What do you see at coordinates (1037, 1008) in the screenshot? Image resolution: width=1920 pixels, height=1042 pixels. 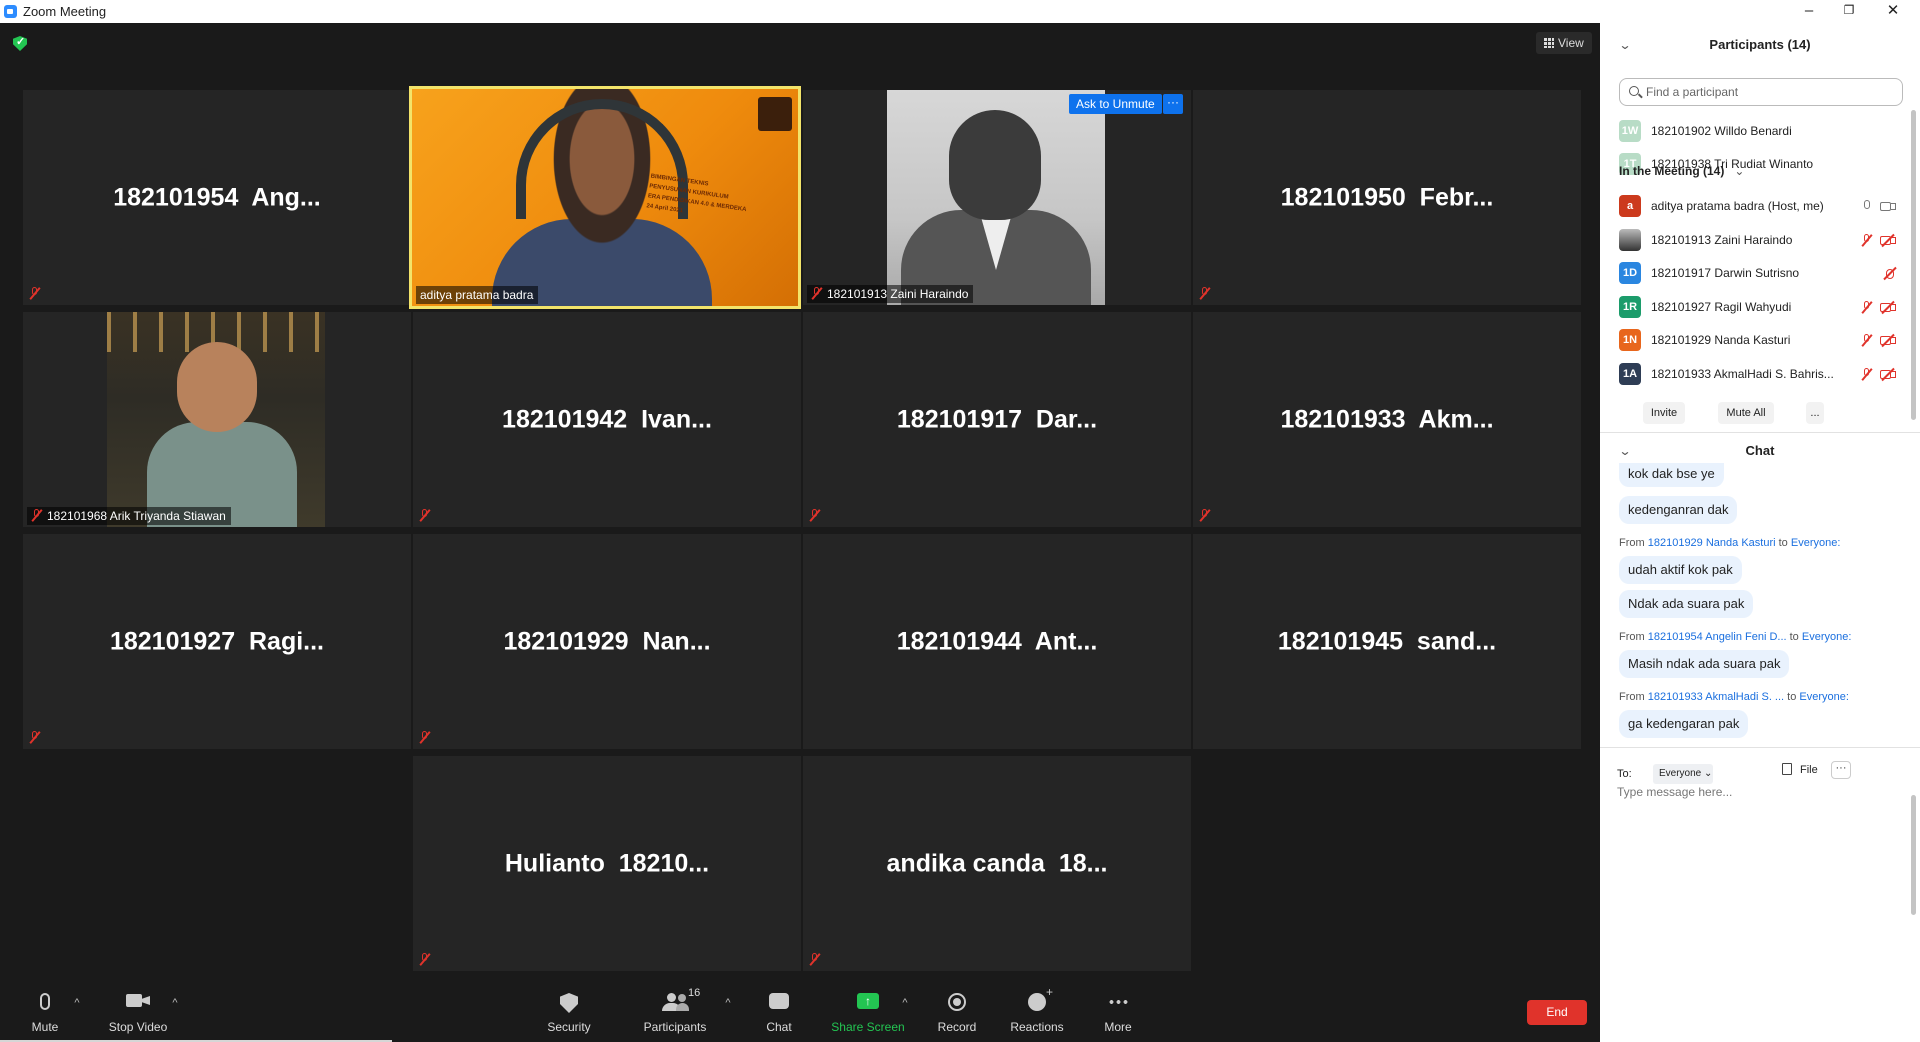 I see `reactions-button: Reactions` at bounding box center [1037, 1008].